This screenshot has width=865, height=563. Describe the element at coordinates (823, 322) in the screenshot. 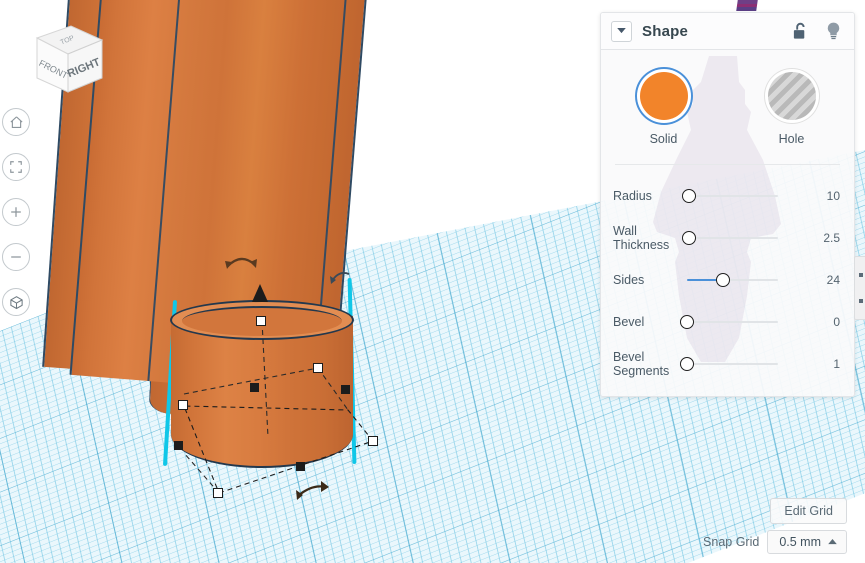

I see `bevel-value: 0` at that location.